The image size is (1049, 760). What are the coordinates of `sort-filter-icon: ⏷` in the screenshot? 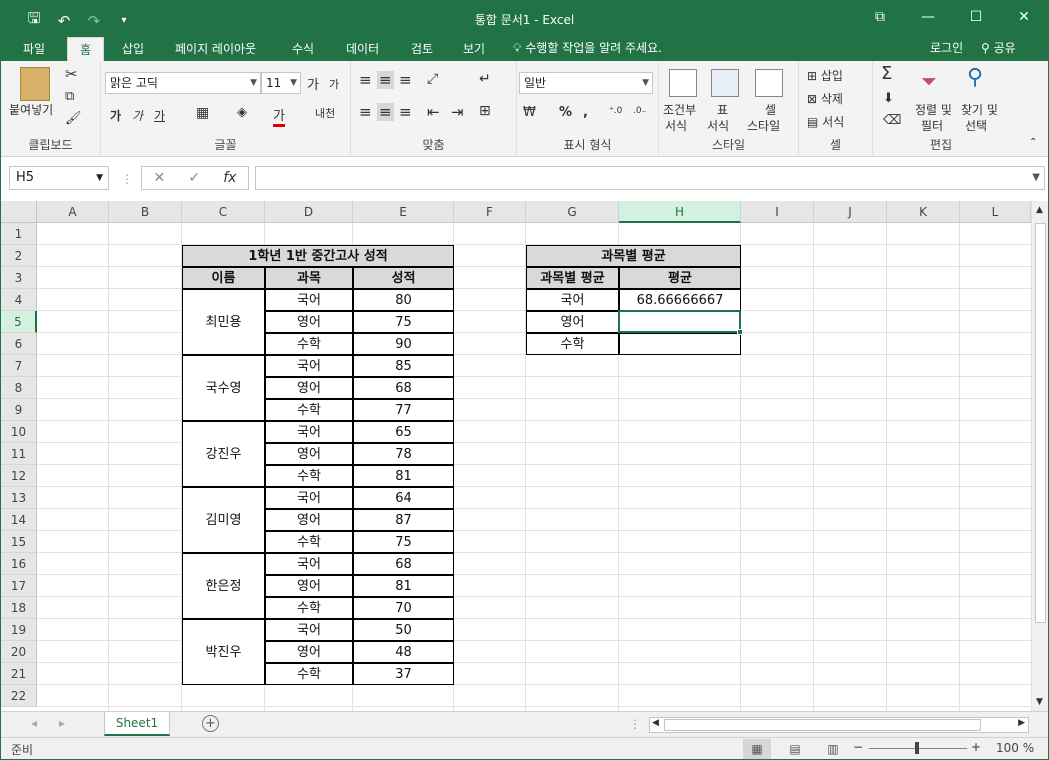 It's located at (929, 81).